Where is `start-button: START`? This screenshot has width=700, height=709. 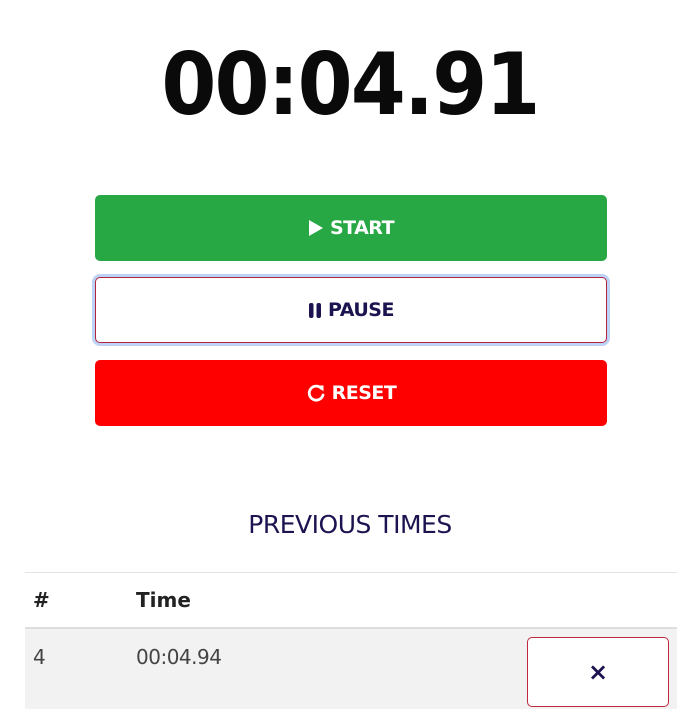
start-button: START is located at coordinates (351, 228).